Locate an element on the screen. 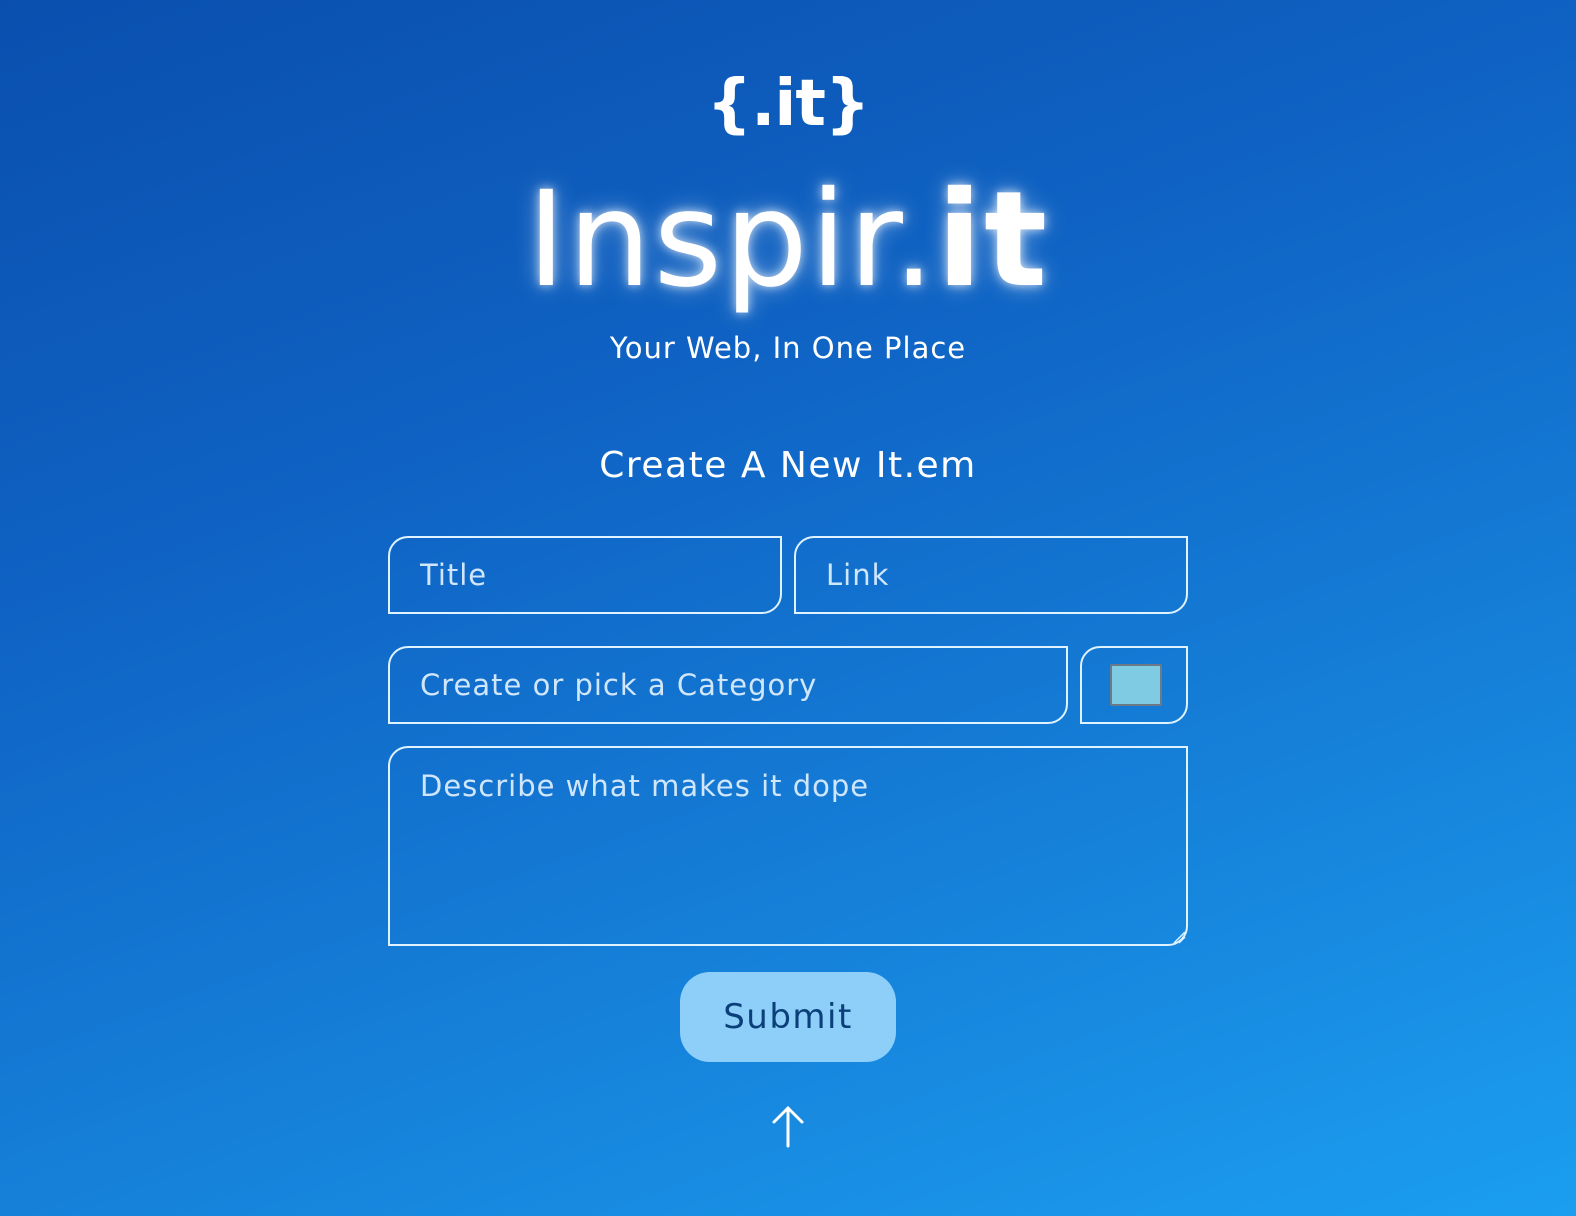 The height and width of the screenshot is (1216, 1576). form-title: Create A New It.em is located at coordinates (788, 465).